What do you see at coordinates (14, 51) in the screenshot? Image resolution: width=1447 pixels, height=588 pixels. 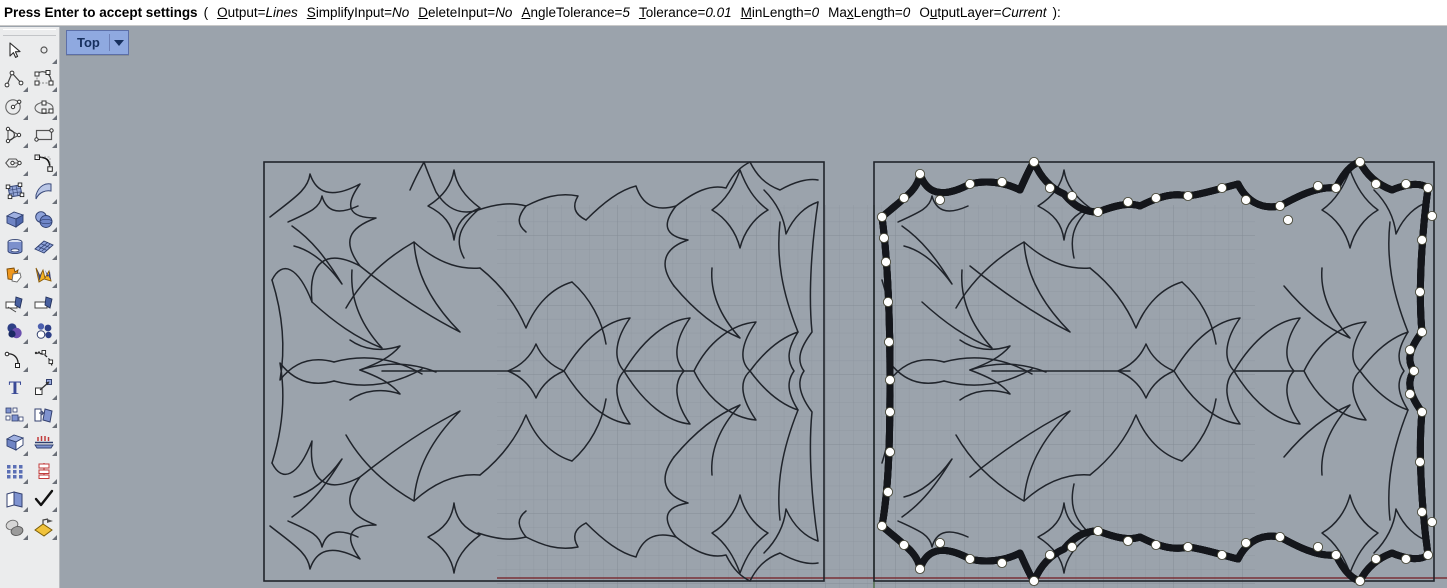 I see `select-objects-tool` at bounding box center [14, 51].